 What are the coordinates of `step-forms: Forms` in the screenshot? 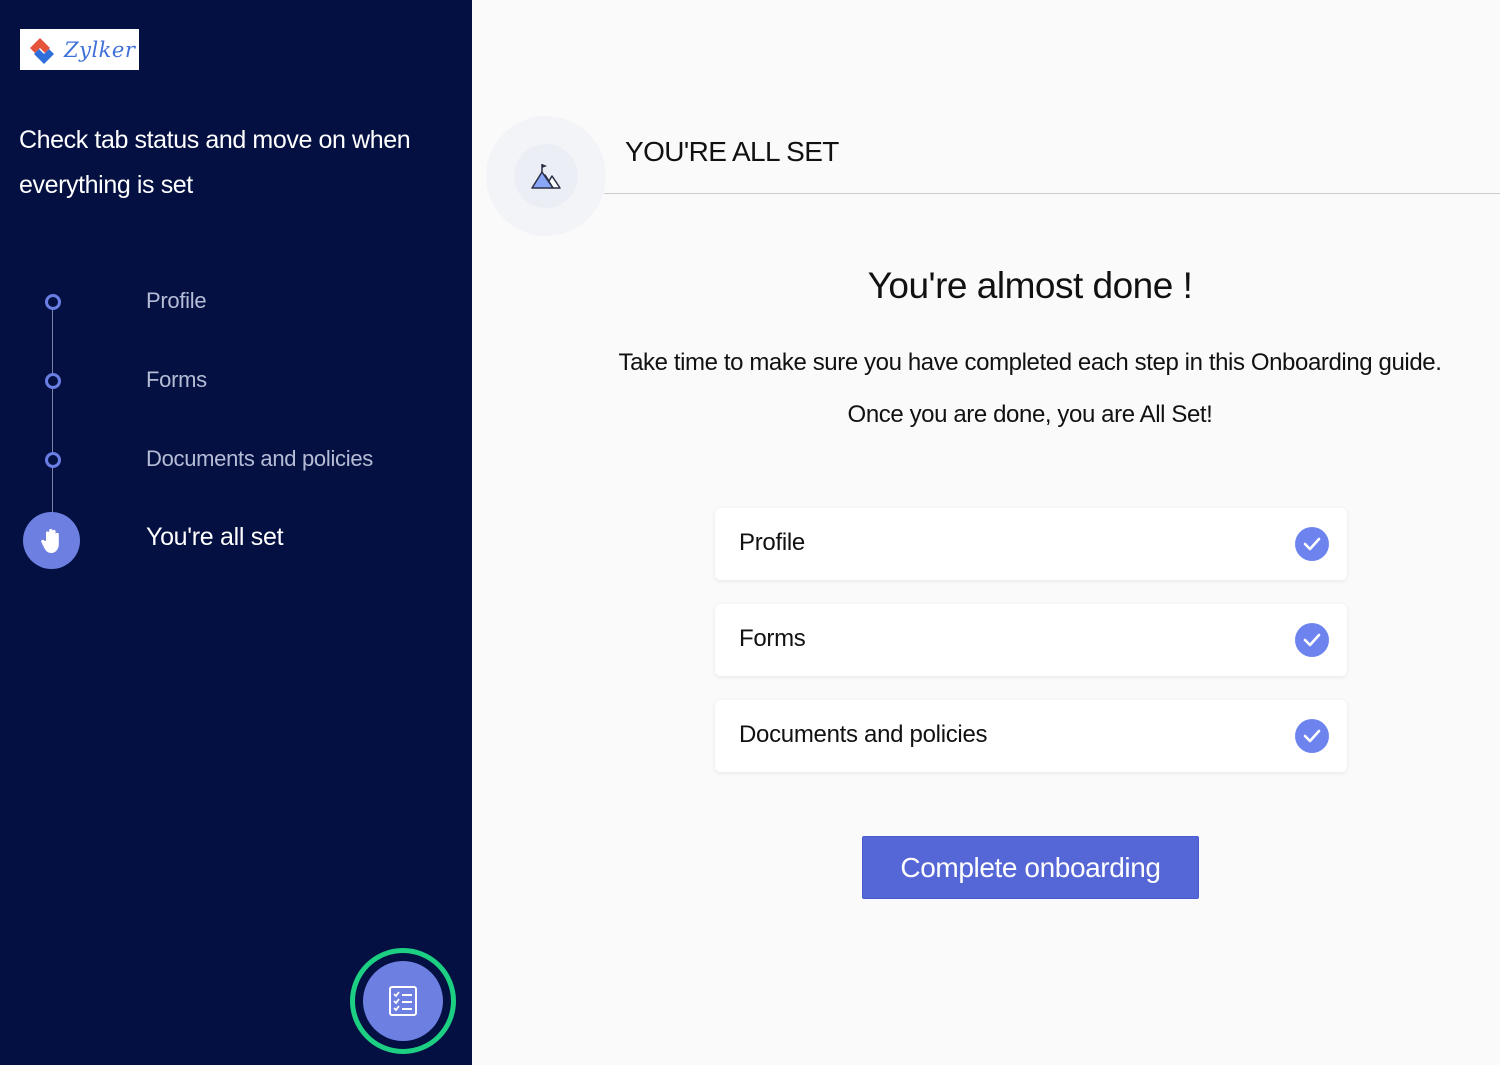 It's located at (236, 381).